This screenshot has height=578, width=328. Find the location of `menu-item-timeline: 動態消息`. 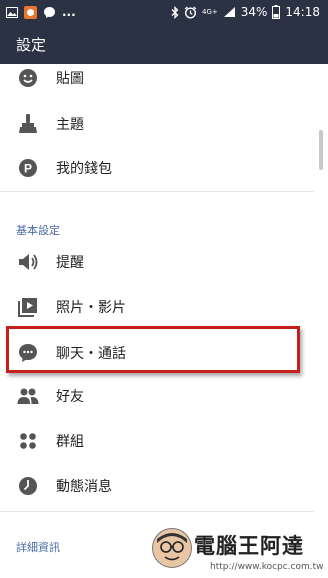

menu-item-timeline: 動態消息 is located at coordinates (164, 486).